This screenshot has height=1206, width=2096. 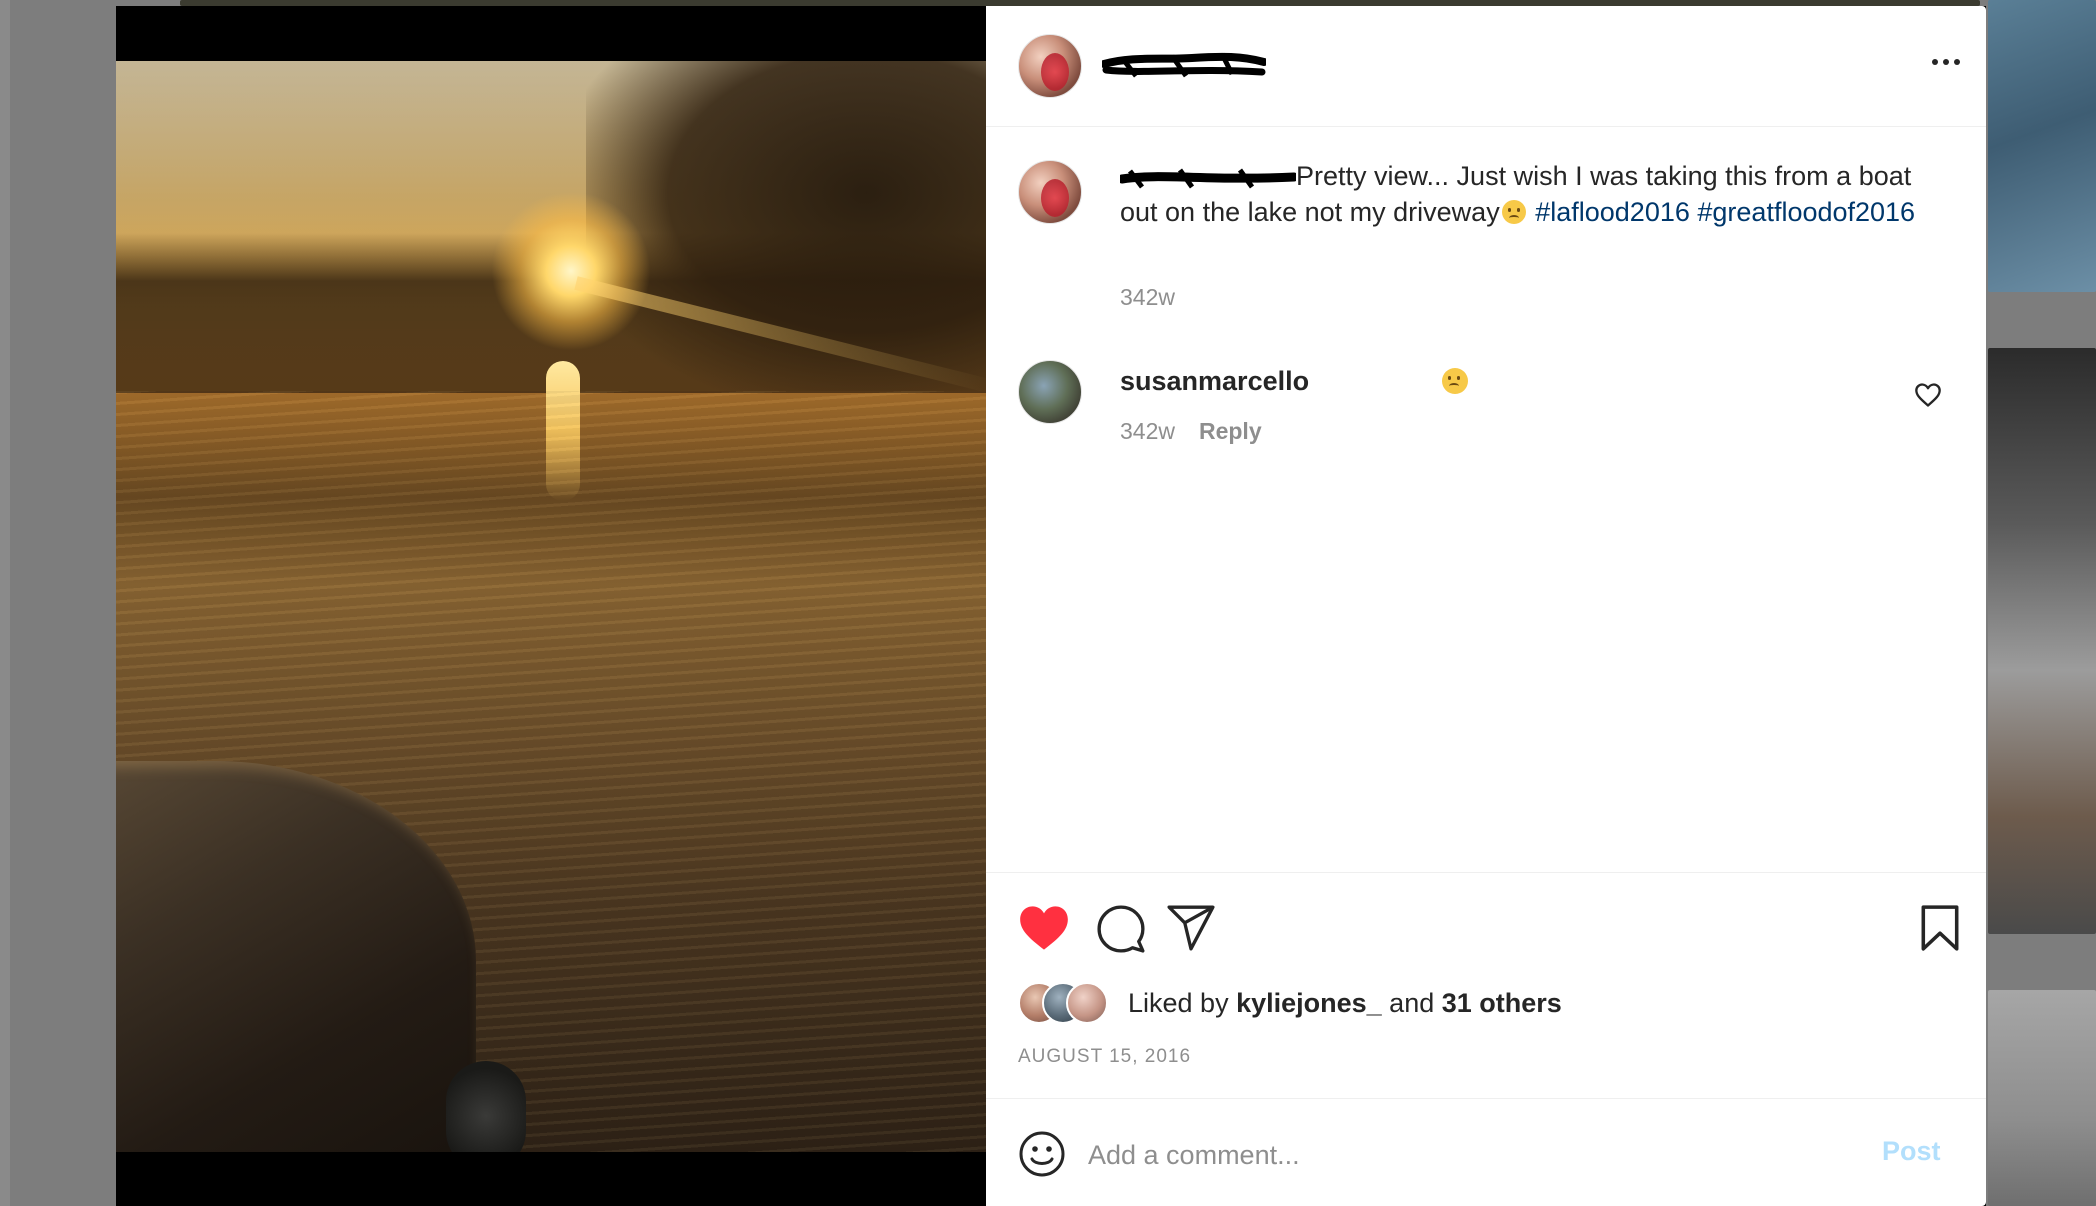 I want to click on actions-divider, so click(x=1486, y=872).